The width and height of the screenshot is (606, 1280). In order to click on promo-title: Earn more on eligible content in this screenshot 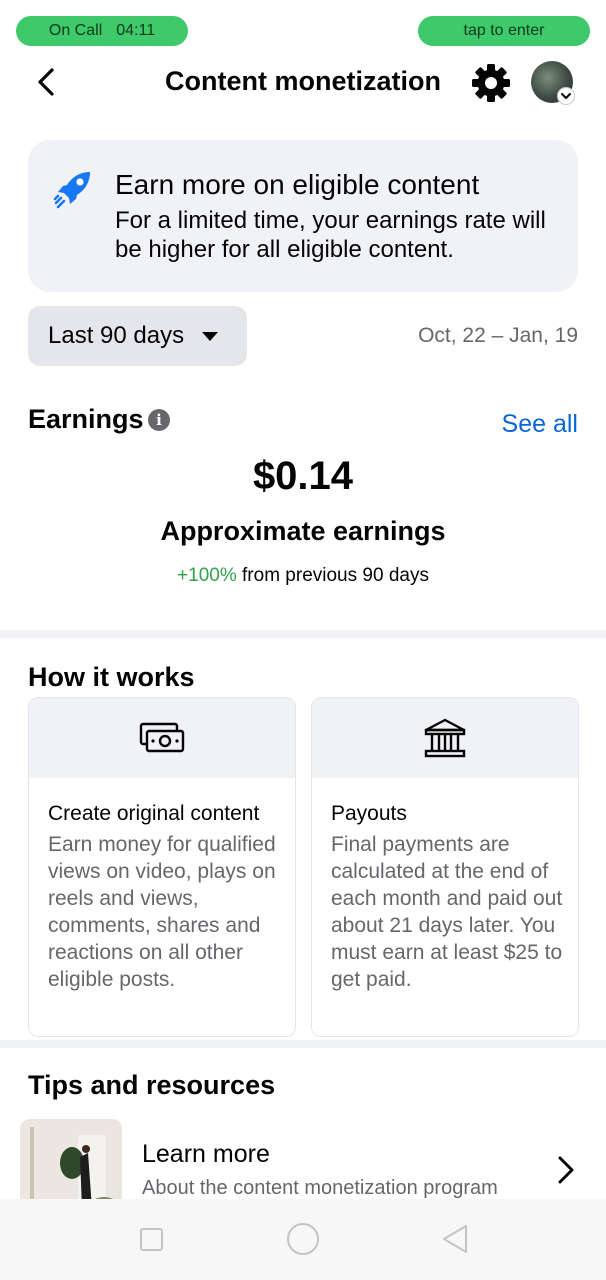, I will do `click(297, 184)`.